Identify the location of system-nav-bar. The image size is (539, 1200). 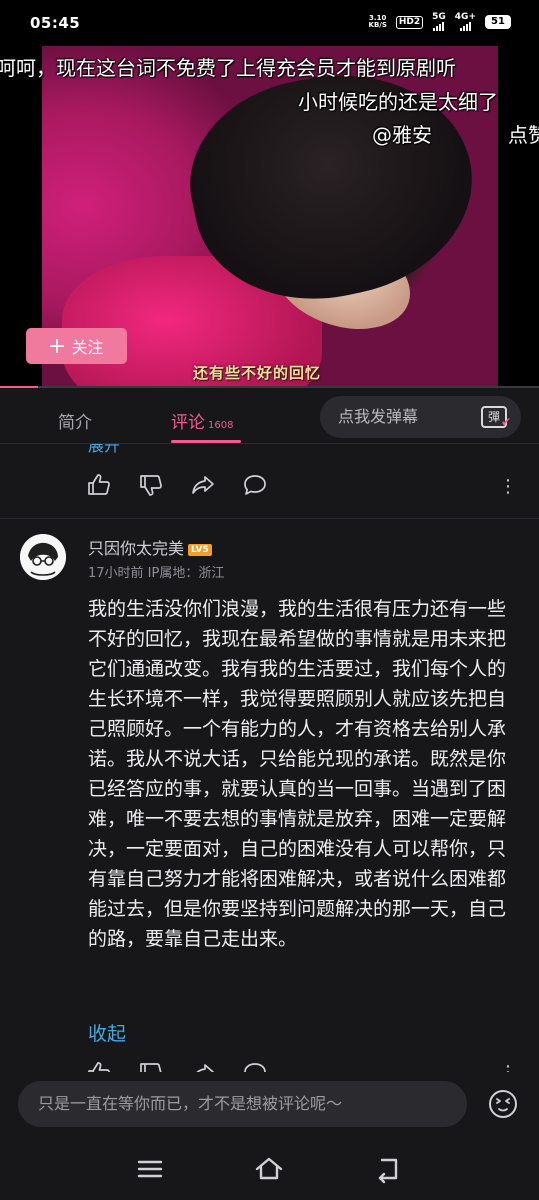
(269, 1169).